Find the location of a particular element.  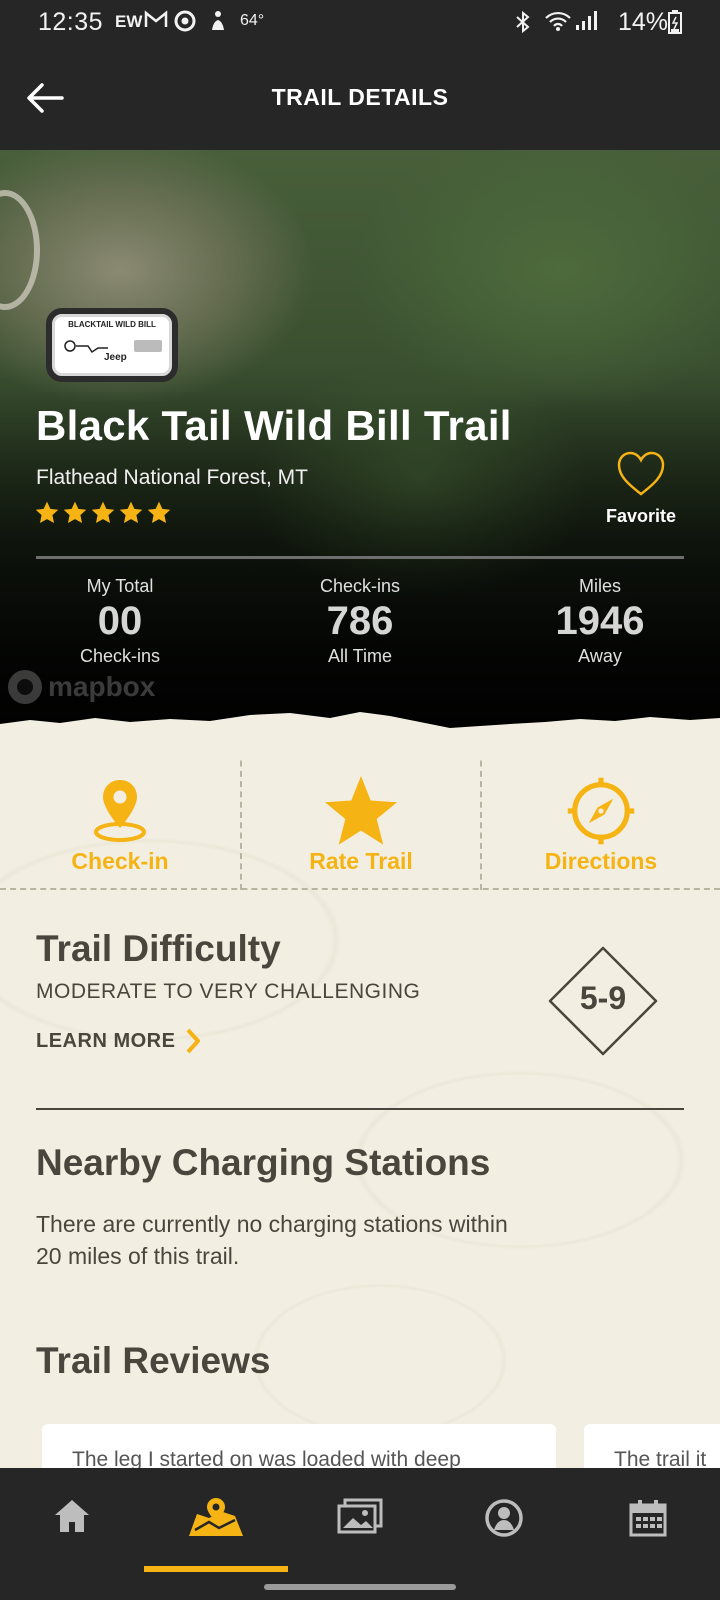

status-time: 12:35 is located at coordinates (71, 22).